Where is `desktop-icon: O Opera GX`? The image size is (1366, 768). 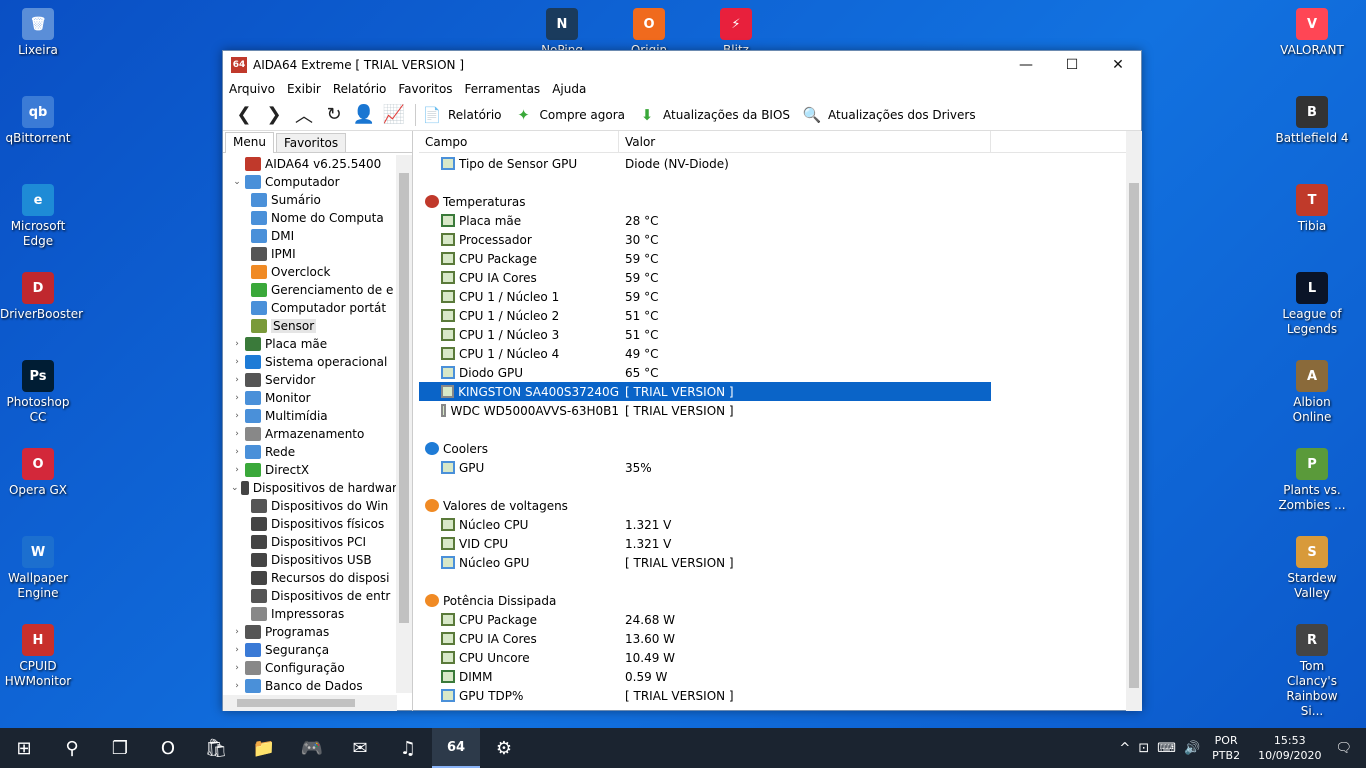 desktop-icon: O Opera GX is located at coordinates (38, 473).